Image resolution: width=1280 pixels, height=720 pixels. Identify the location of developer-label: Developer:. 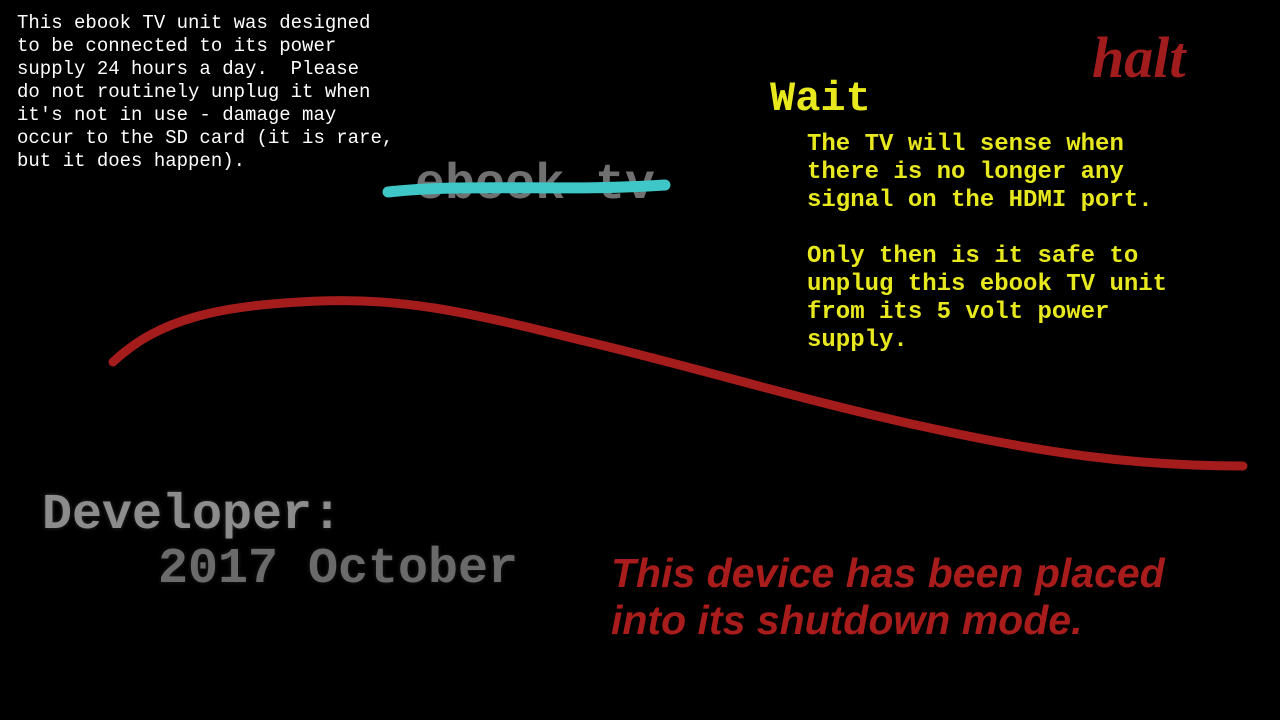
(192, 515).